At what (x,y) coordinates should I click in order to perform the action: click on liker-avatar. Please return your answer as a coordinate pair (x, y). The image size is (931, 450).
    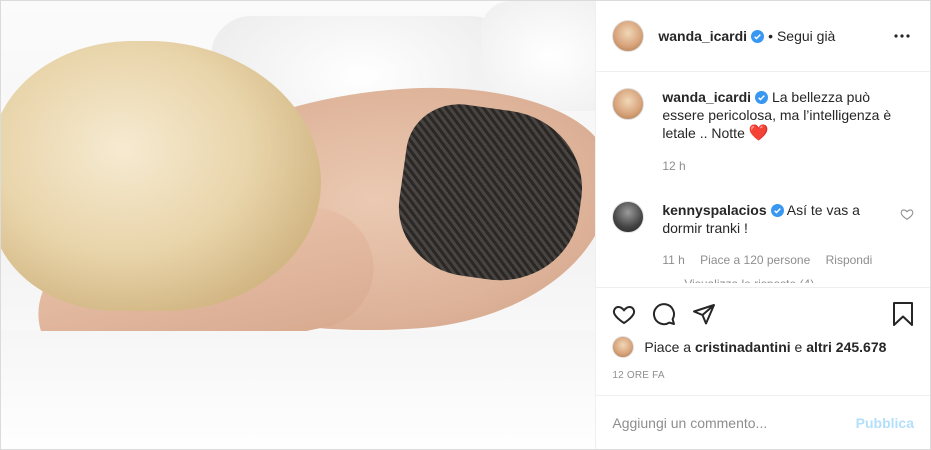
    Looking at the image, I should click on (623, 347).